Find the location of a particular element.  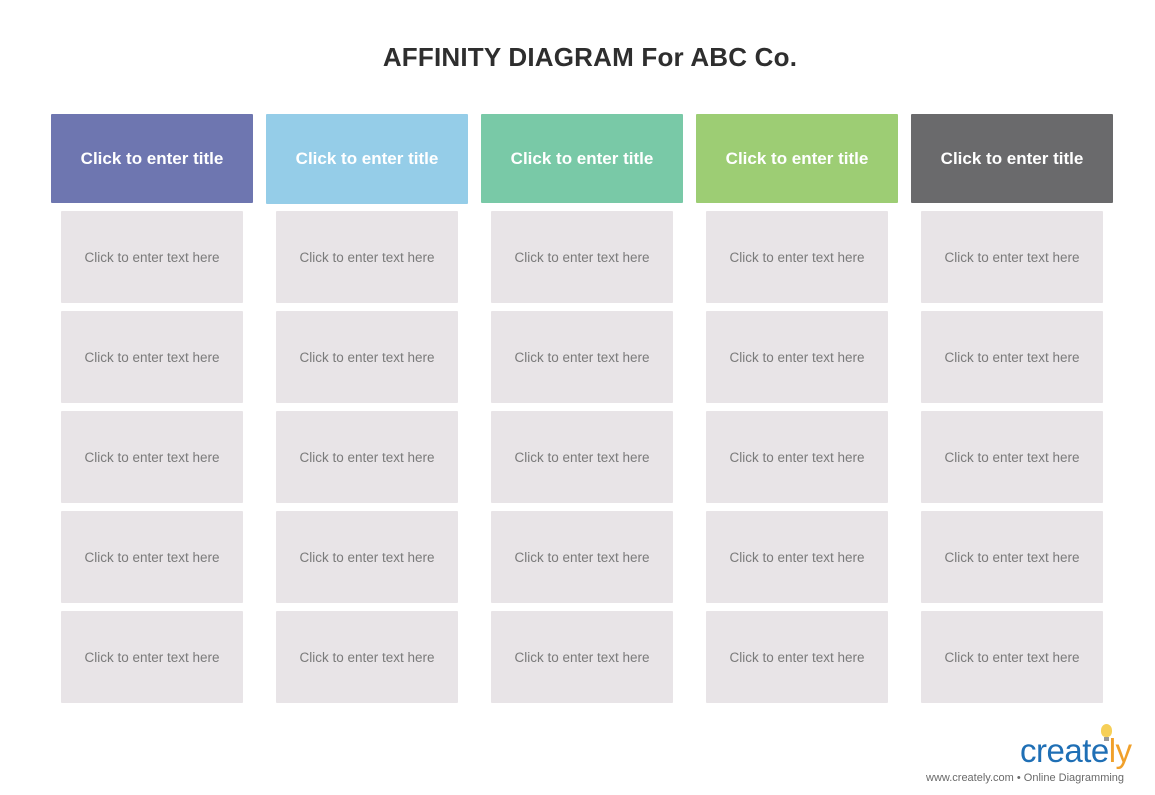

diagram-title: AFFINITY DIAGRAM For ABC Co. is located at coordinates (577, 57).